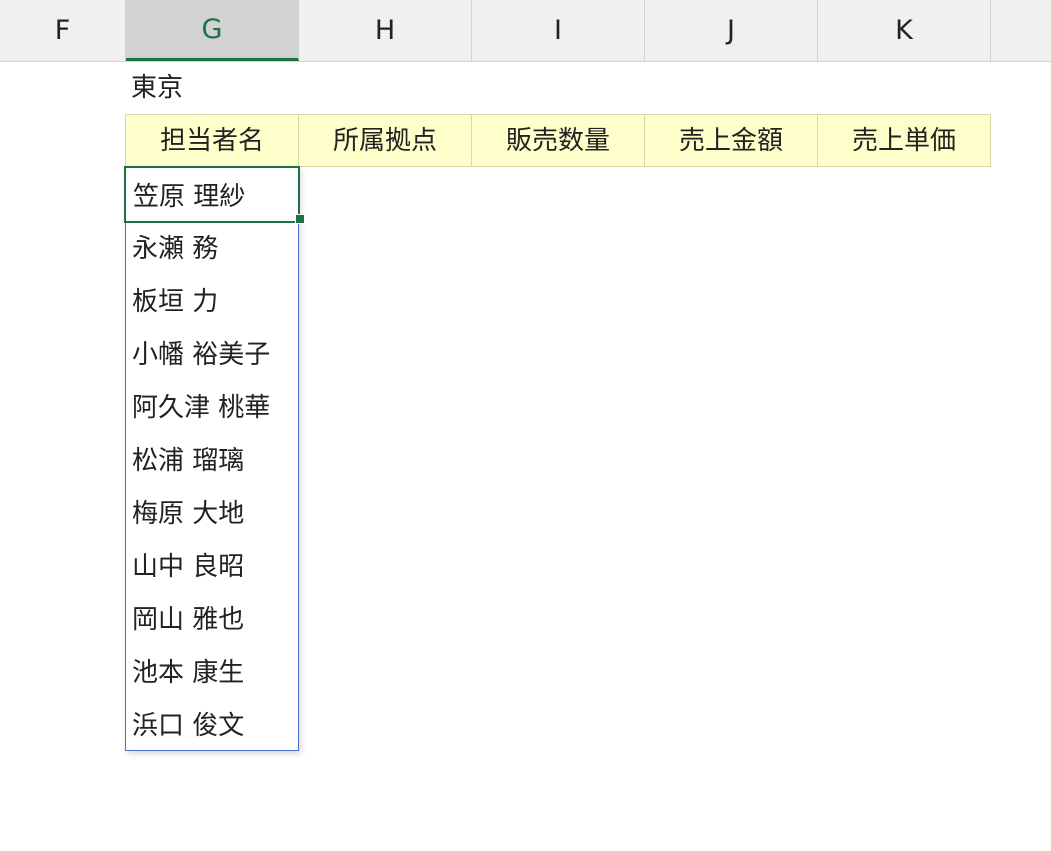  Describe the element at coordinates (904, 30) in the screenshot. I see `column-header-k: K` at that location.